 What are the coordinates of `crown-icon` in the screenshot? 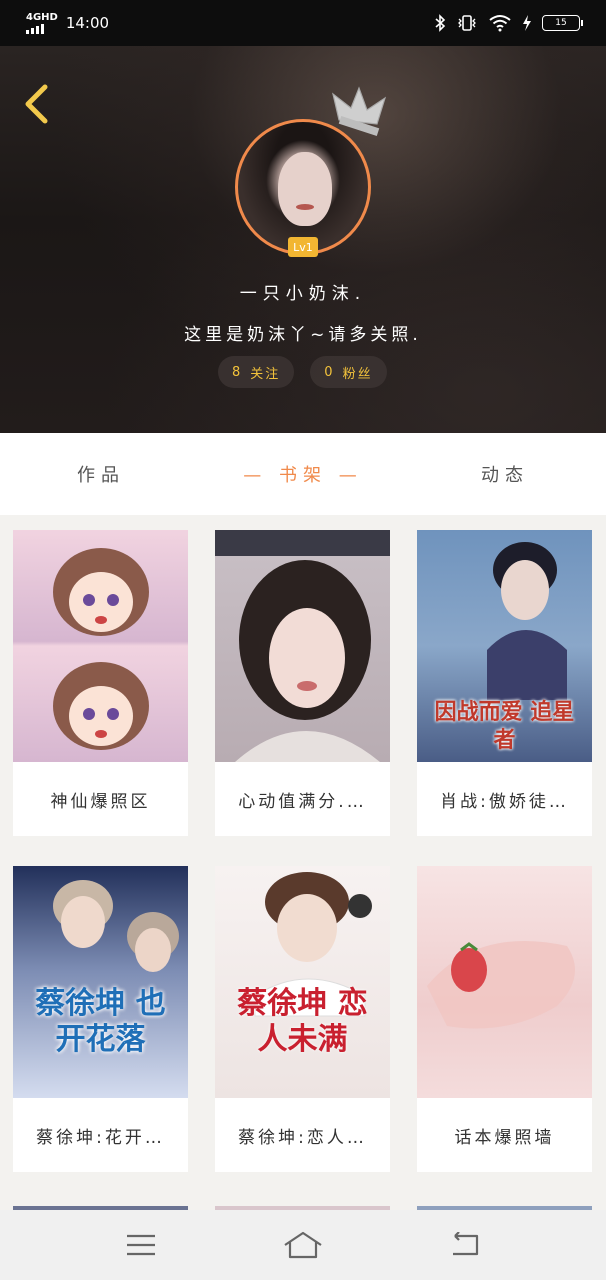 It's located at (359, 111).